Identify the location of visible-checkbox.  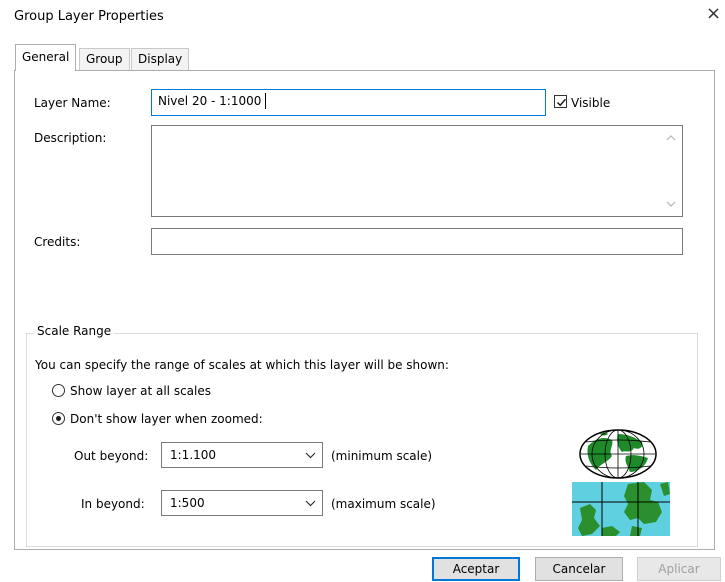
(560, 101).